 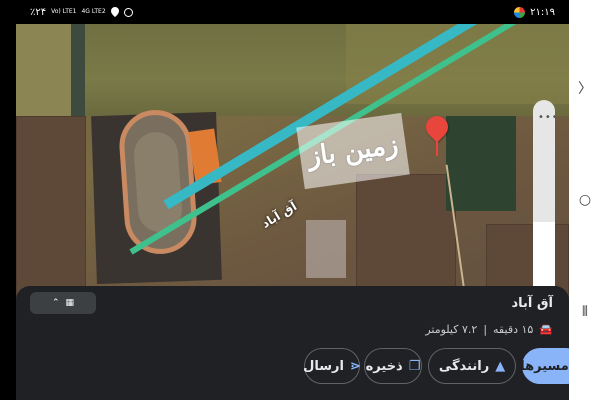 I want to click on track-infield, so click(x=158, y=182).